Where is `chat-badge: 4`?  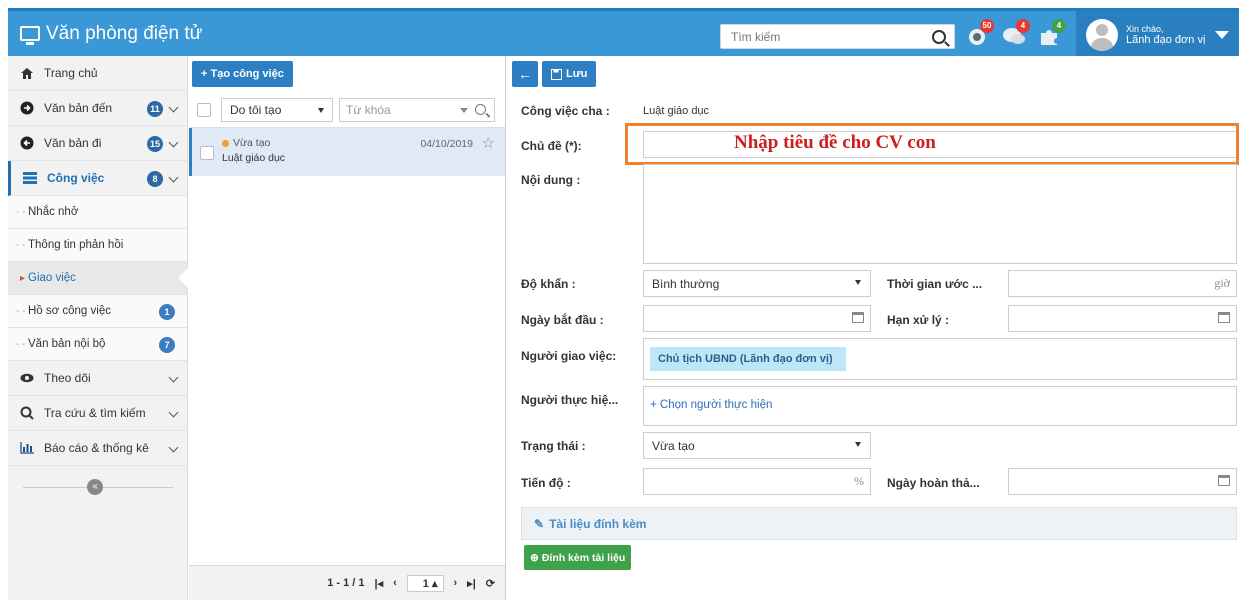
chat-badge: 4 is located at coordinates (1023, 26).